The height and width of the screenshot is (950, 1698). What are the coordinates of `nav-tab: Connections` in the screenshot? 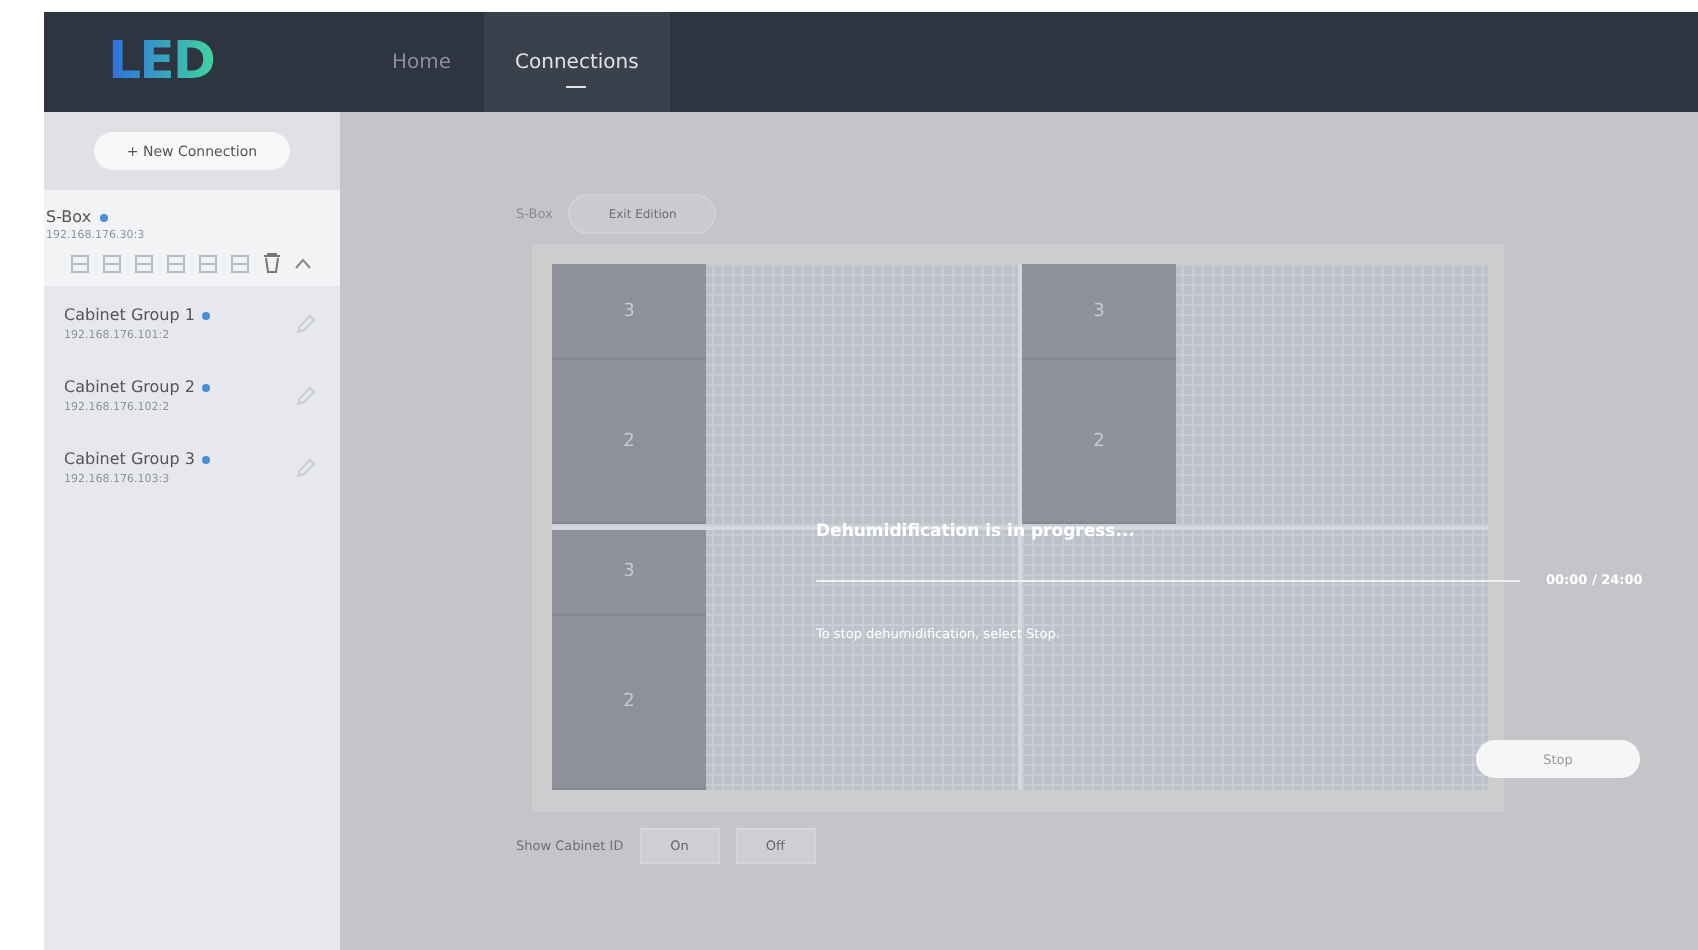 It's located at (577, 62).